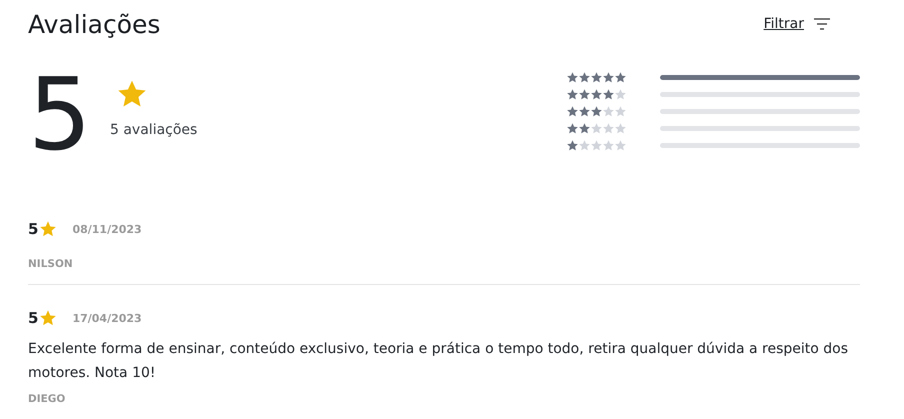 This screenshot has height=419, width=904. What do you see at coordinates (94, 24) in the screenshot?
I see `page-title: Avaliações` at bounding box center [94, 24].